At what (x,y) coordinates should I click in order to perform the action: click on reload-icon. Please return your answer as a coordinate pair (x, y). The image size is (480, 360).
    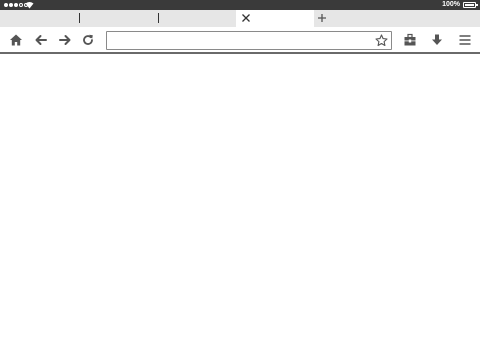
    Looking at the image, I should click on (88, 39).